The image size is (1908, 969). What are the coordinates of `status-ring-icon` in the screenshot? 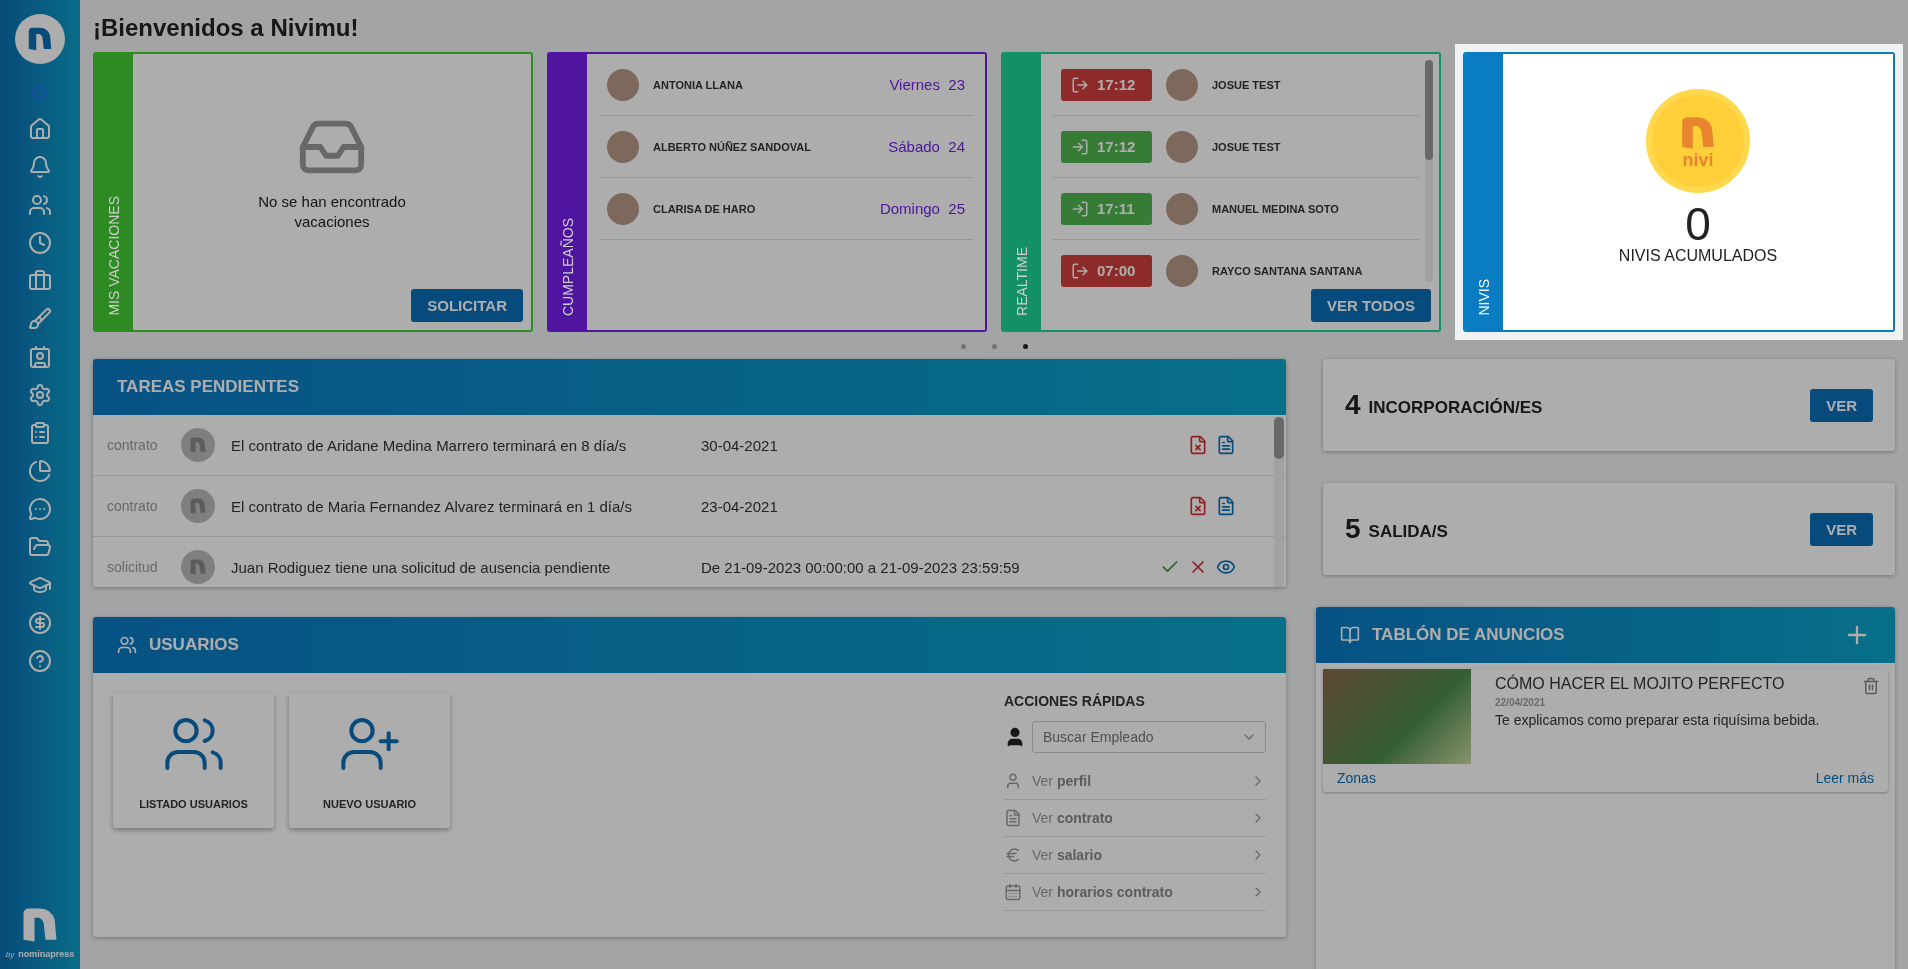 It's located at (40, 93).